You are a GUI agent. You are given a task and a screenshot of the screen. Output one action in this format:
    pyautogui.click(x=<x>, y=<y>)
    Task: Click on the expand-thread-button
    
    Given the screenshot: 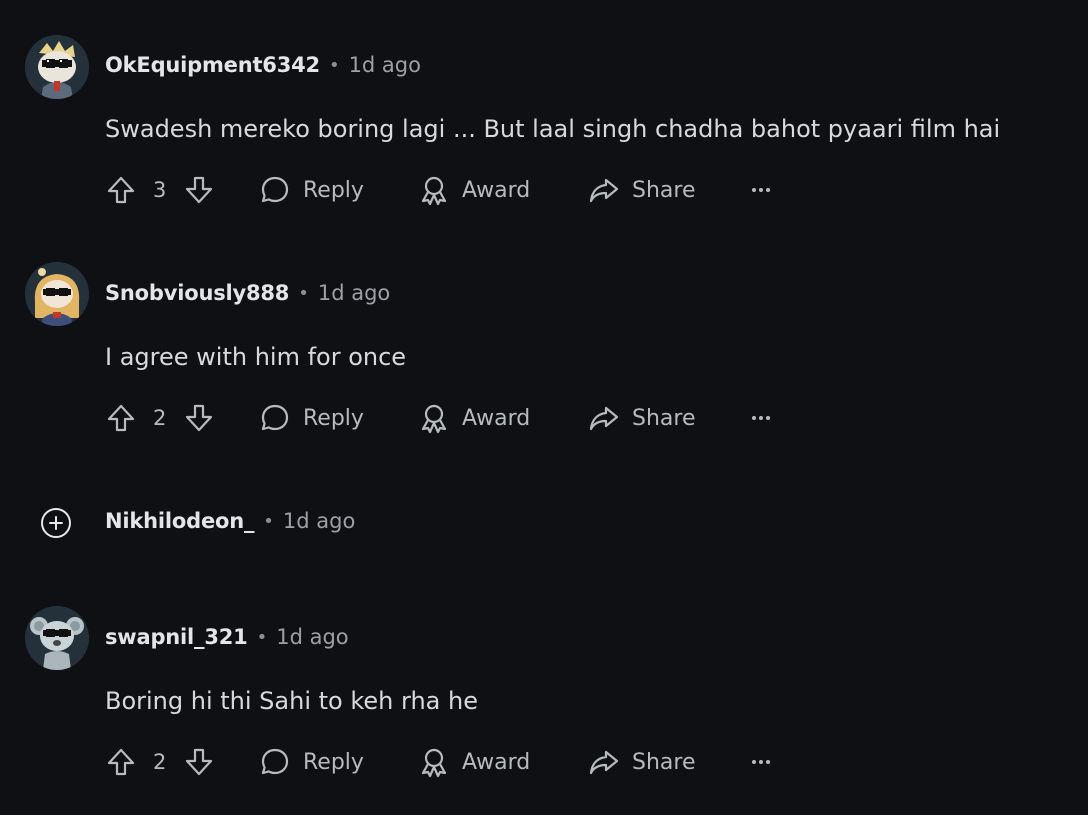 What is the action you would take?
    pyautogui.click(x=56, y=523)
    